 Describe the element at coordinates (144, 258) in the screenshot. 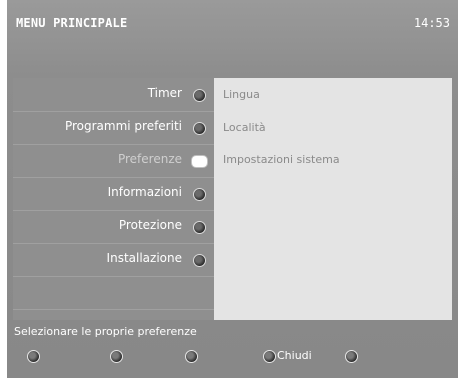

I see `menu-item-label: Installazione` at that location.